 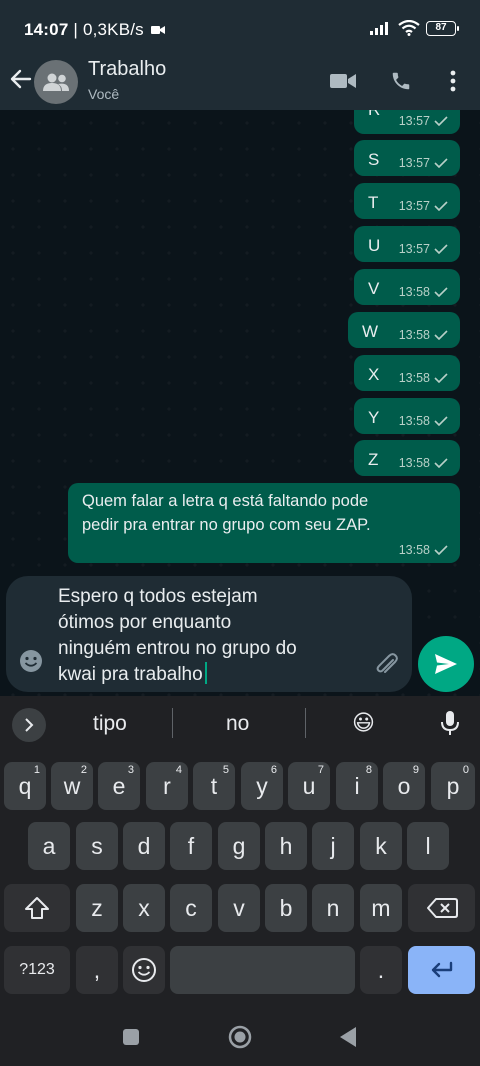 I want to click on emoji-button, so click(x=31, y=663).